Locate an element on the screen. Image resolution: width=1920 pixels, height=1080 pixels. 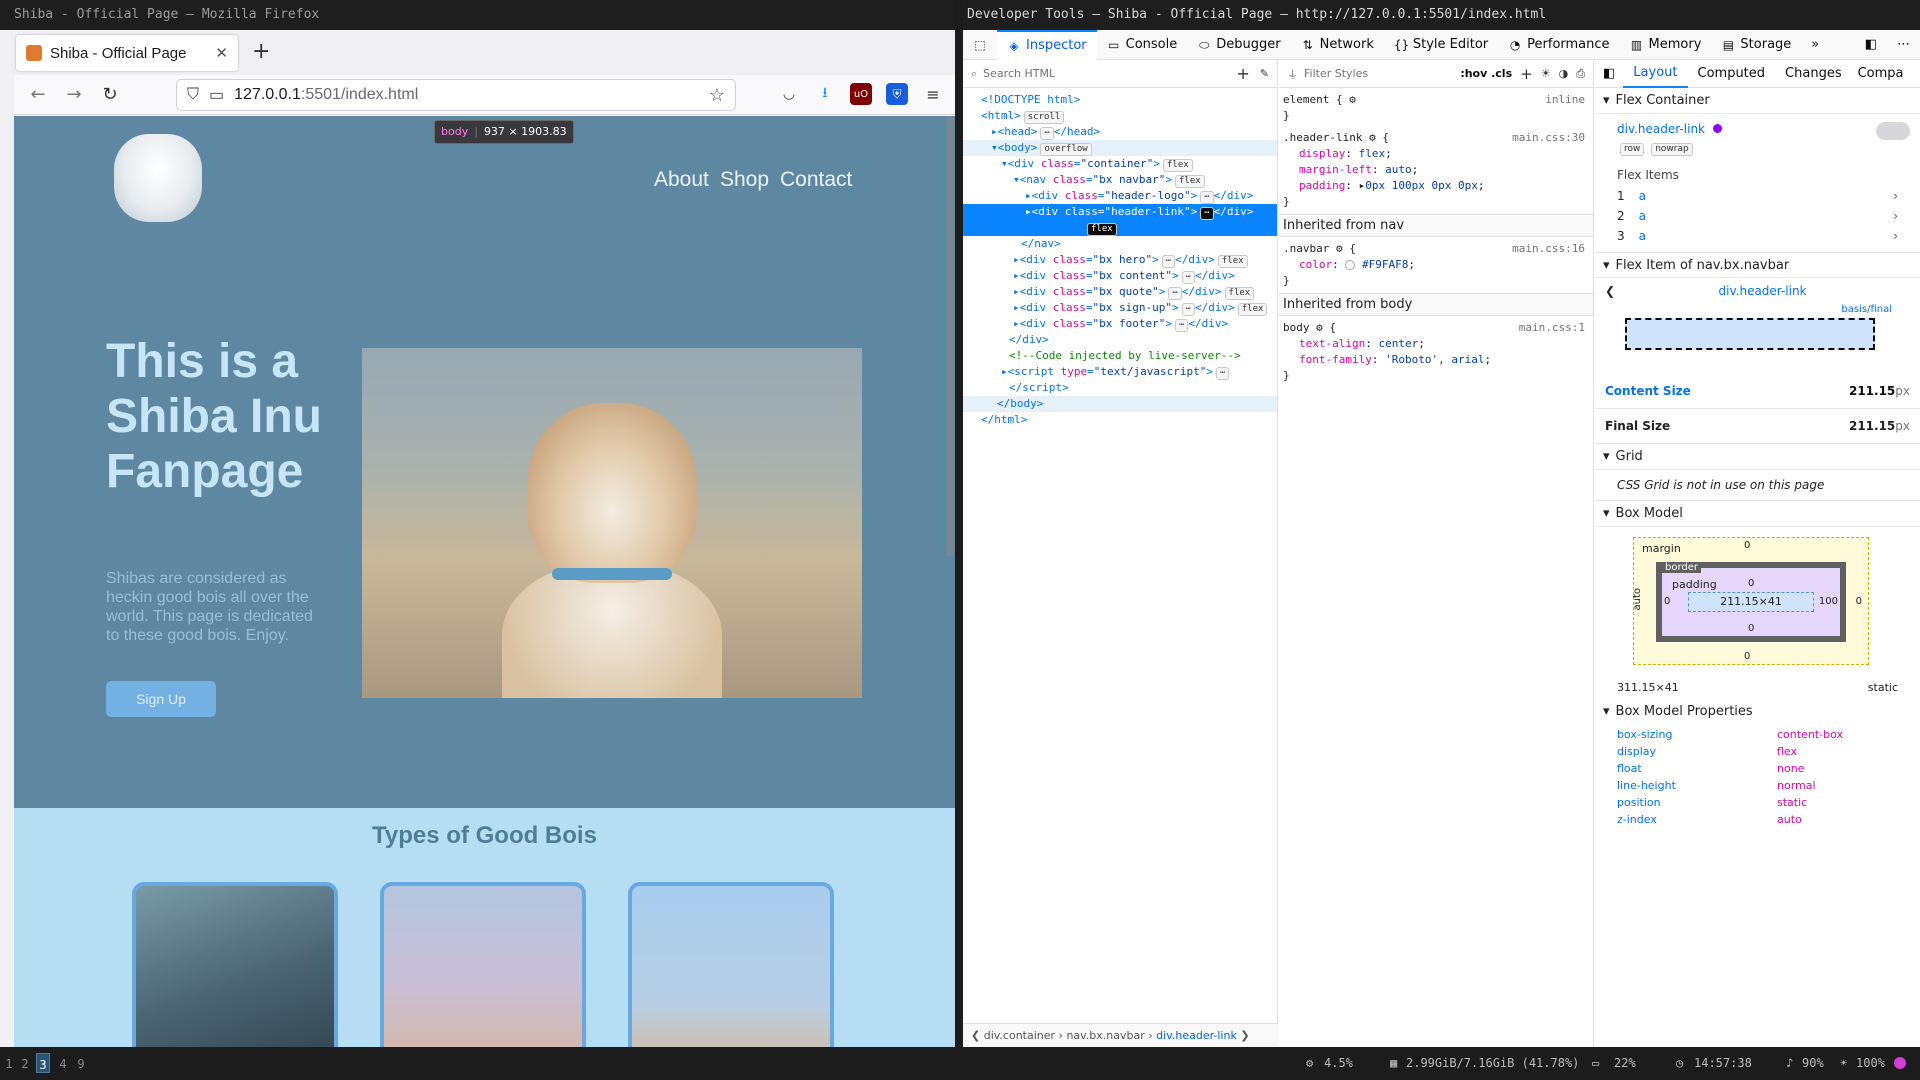
workspace-4: 4 is located at coordinates (63, 1063).